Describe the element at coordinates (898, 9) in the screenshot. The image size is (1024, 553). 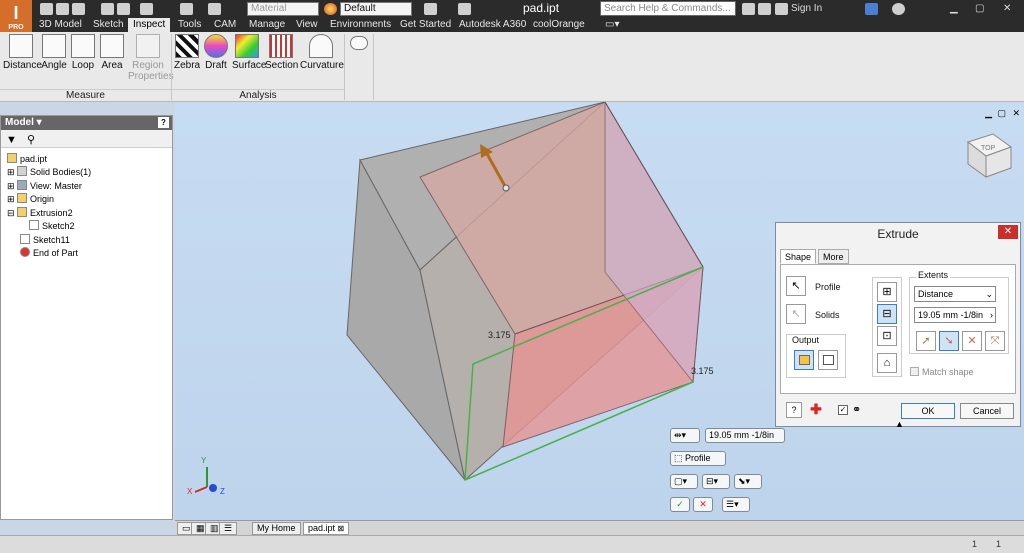
I see `help-icon` at that location.